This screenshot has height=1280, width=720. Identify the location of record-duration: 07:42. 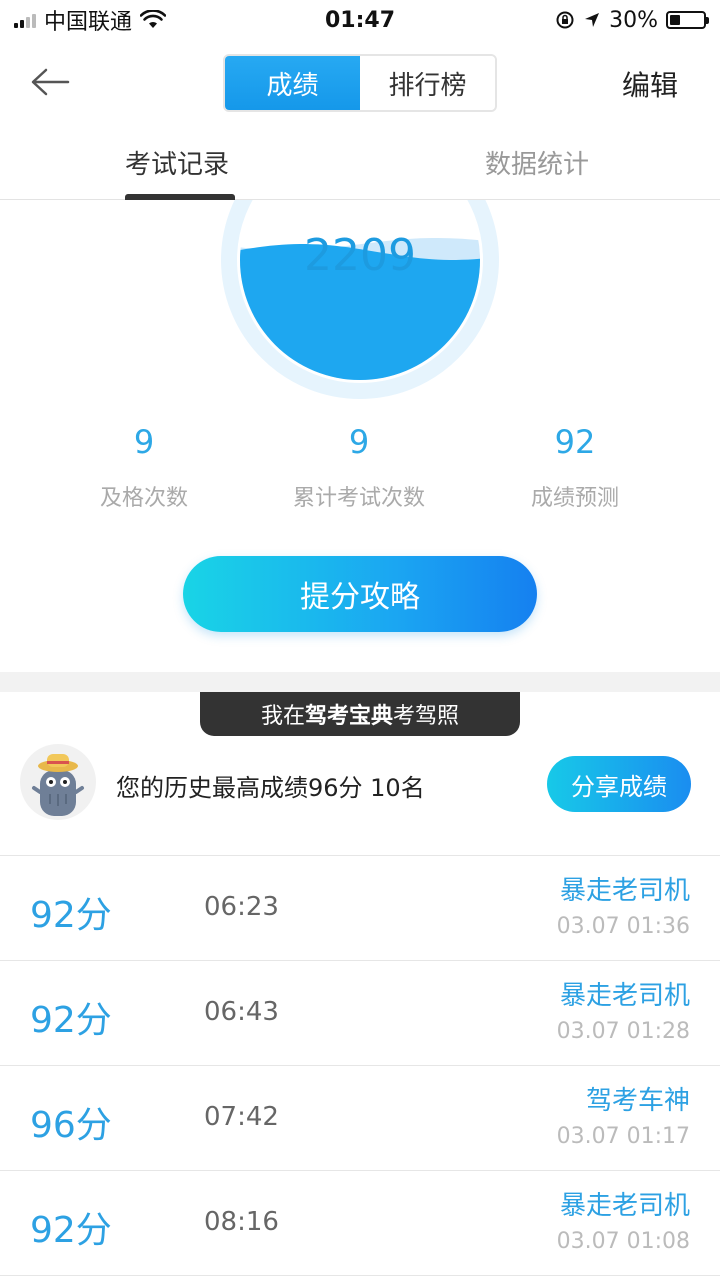
(241, 1117).